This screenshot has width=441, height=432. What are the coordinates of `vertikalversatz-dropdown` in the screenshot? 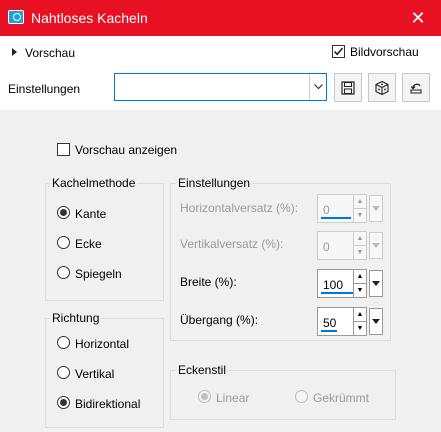 It's located at (376, 245).